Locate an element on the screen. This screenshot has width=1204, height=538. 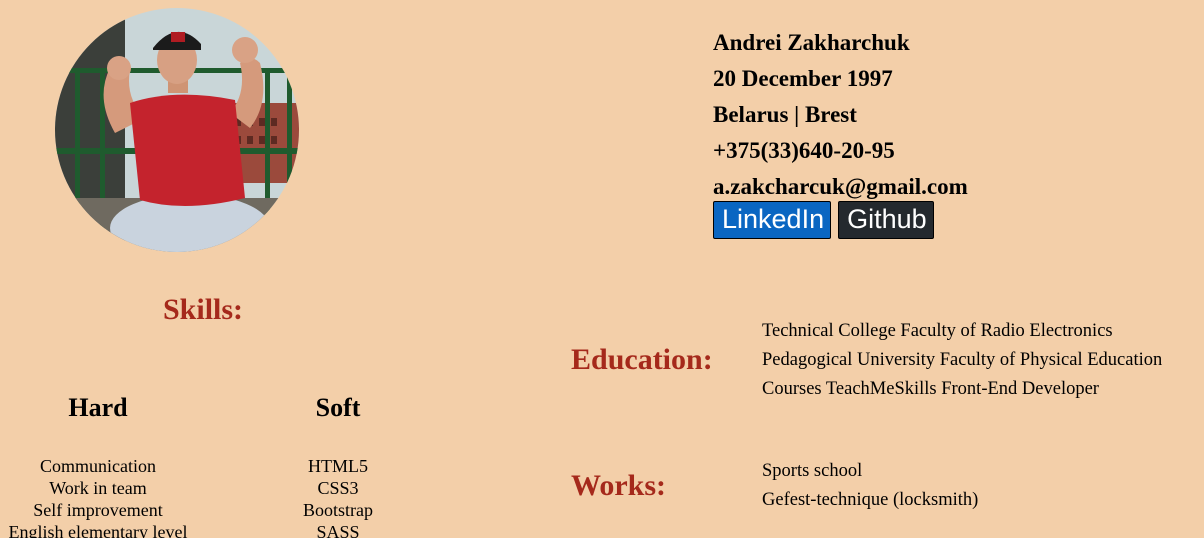
hard-skills-heading: Hard is located at coordinates (98, 407).